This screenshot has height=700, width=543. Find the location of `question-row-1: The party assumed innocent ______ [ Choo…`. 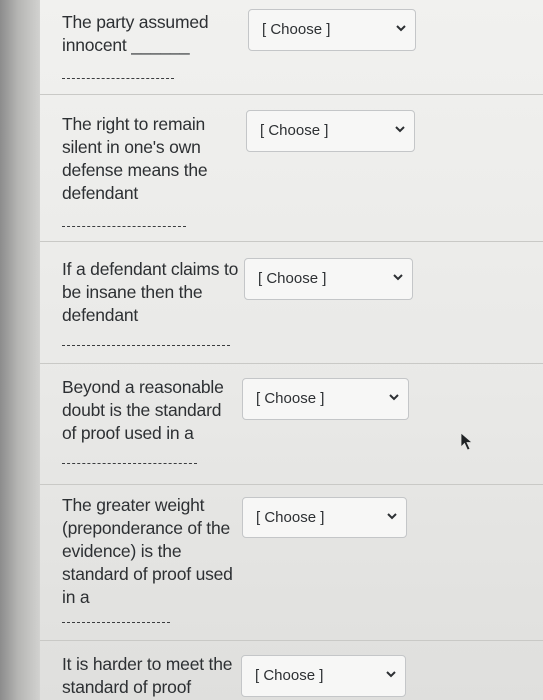

question-row-1: The party assumed innocent ______ [ Choo… is located at coordinates (291, 47).